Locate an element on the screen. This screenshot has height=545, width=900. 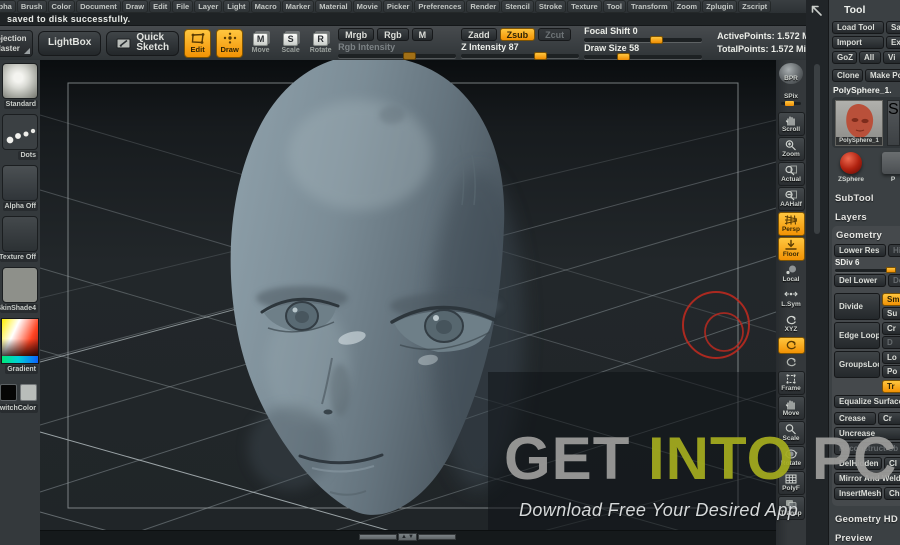
close-holes-button: Cl is located at coordinates (892, 463).